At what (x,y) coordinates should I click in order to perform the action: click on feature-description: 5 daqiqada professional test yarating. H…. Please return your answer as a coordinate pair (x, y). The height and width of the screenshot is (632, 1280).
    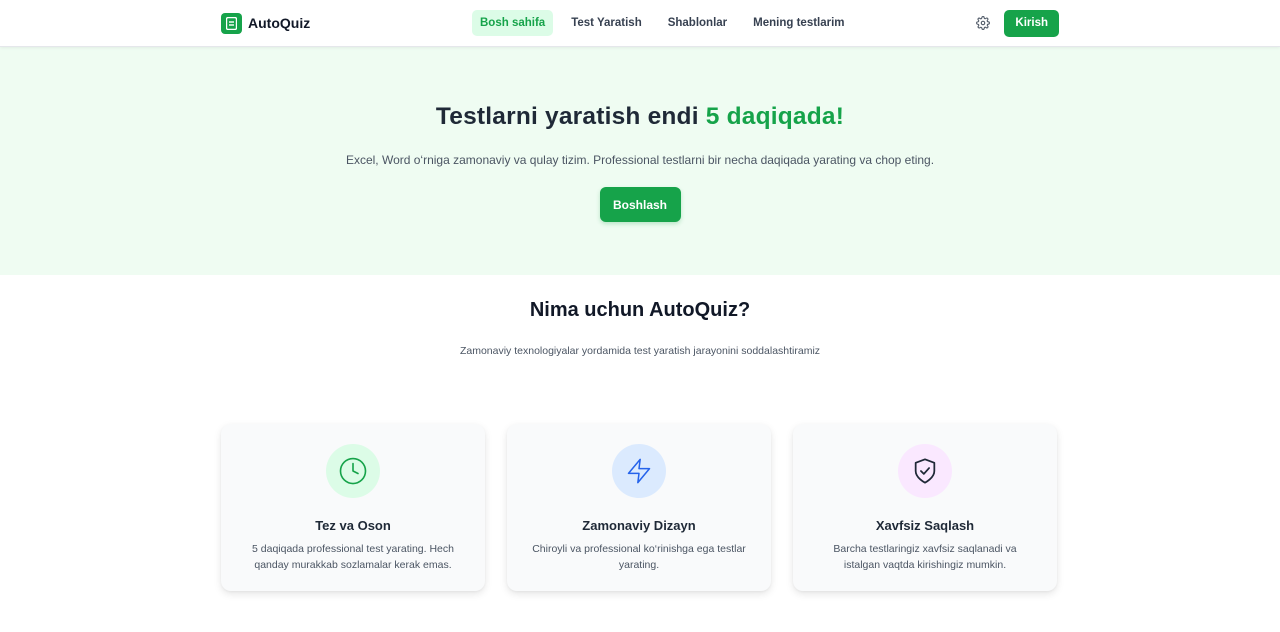
    Looking at the image, I should click on (353, 557).